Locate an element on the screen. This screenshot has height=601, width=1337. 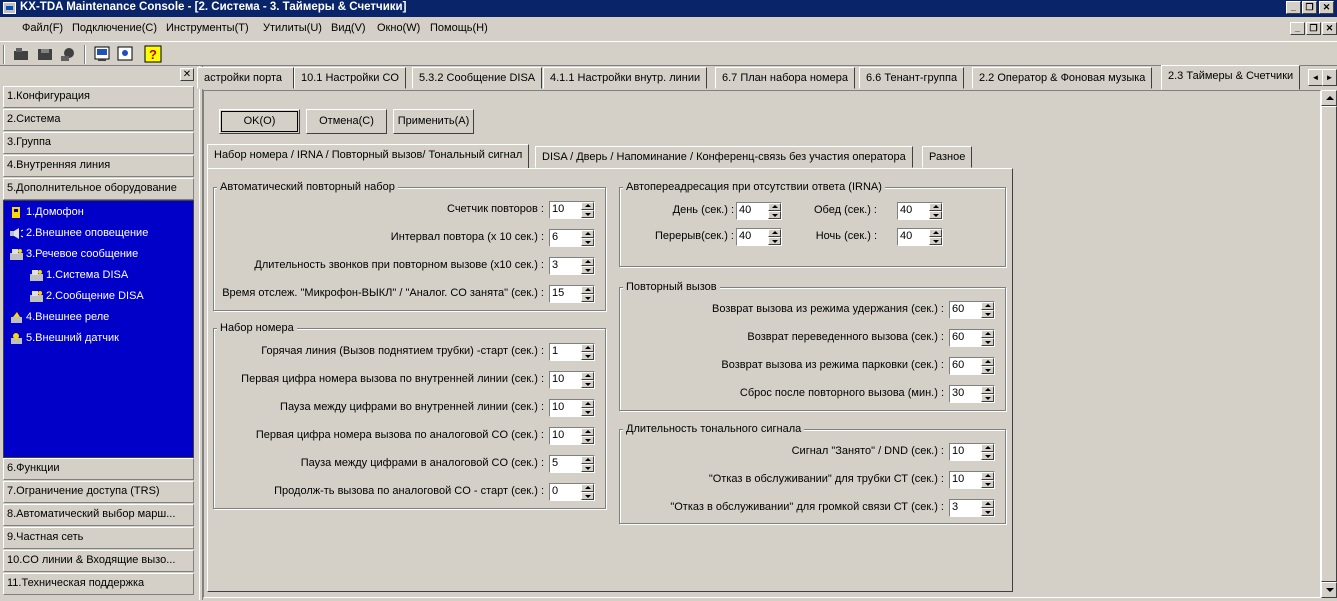
disconnect-after-recall-spinner: 30 is located at coordinates (972, 394).